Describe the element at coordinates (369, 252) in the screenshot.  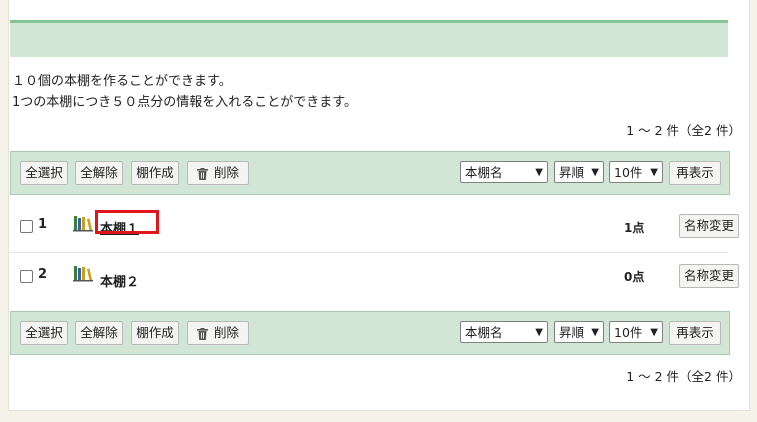
I see `row-divider` at that location.